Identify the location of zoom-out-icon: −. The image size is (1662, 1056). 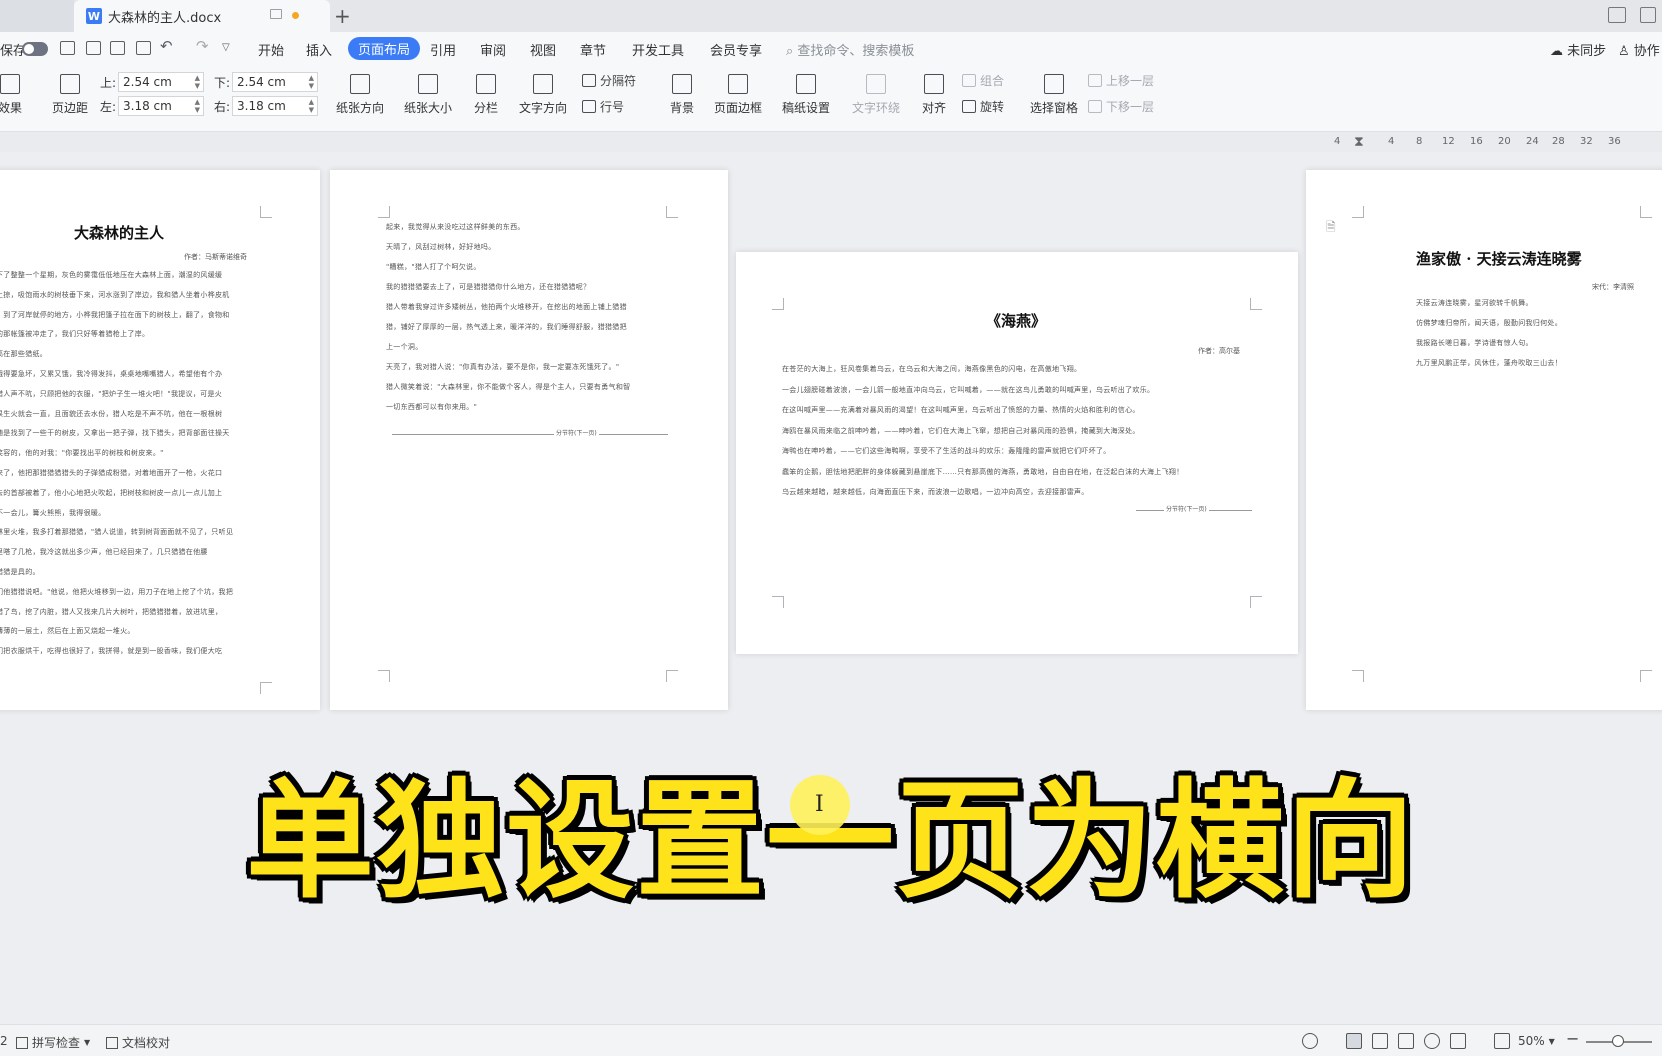
(1572, 1038).